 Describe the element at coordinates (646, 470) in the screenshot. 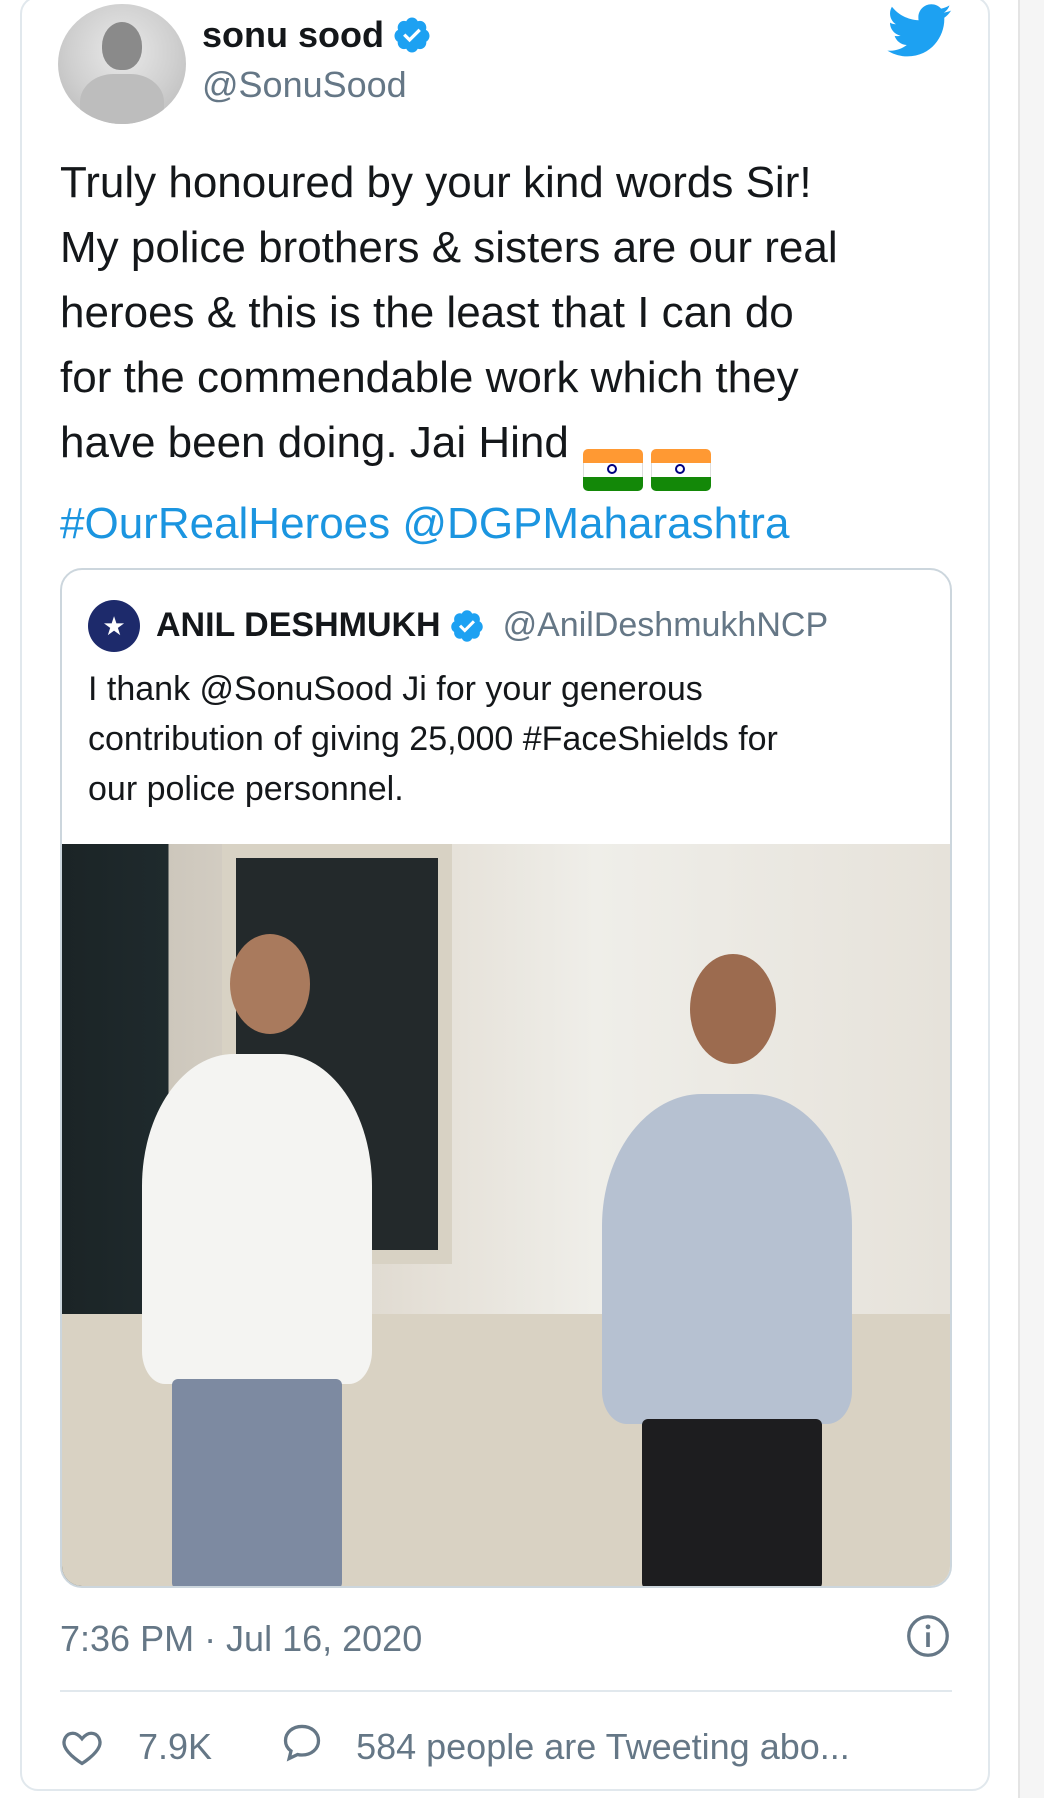

I see `flag-emojis` at that location.